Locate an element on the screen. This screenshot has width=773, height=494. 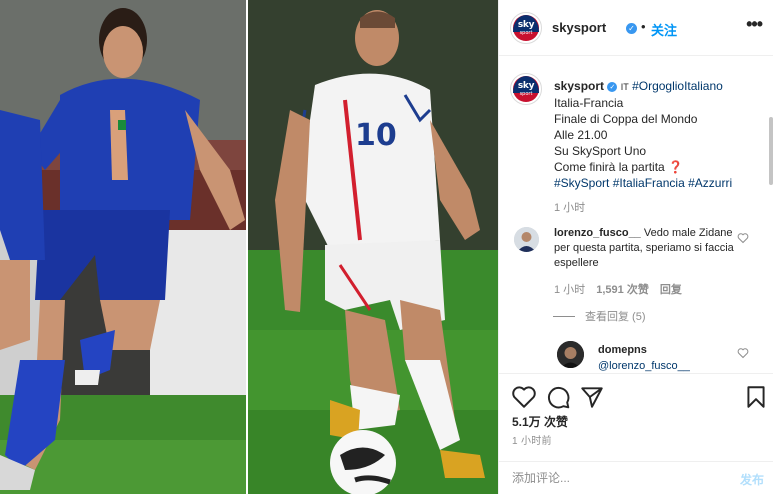
view-replies-button: 查看回复 (5) is located at coordinates (599, 316).